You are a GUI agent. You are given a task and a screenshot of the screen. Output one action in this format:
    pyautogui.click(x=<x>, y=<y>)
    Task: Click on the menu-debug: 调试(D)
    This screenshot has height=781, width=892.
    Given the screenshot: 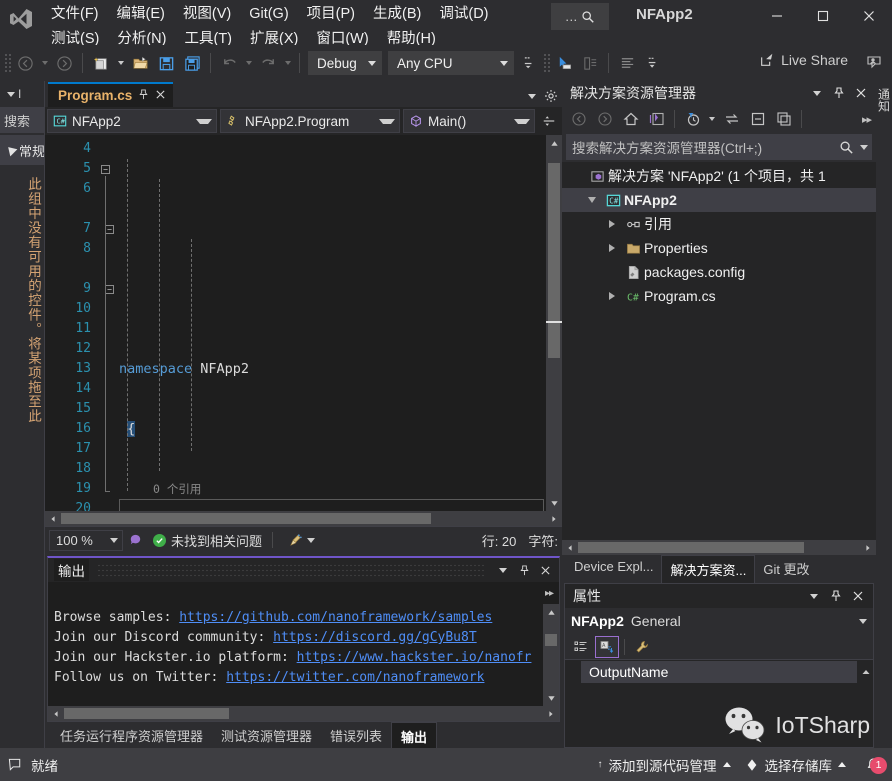 What is the action you would take?
    pyautogui.click(x=463, y=14)
    